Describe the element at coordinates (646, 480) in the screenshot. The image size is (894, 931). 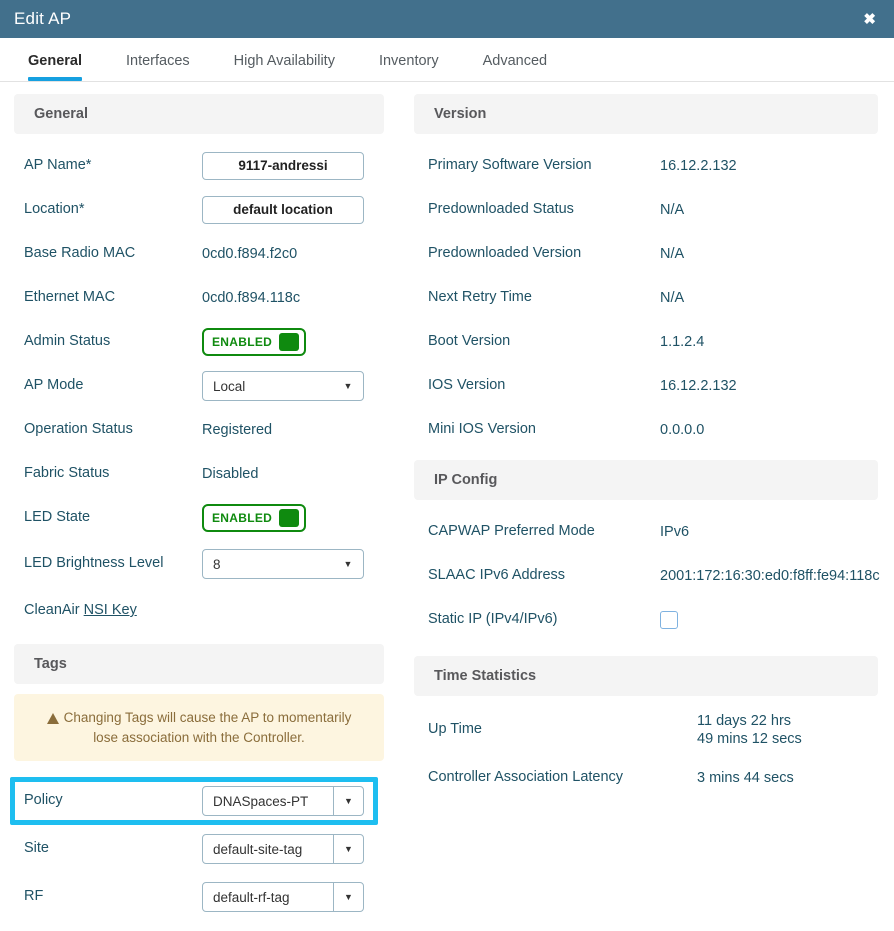
I see `section-header-ip-config: IP Config` at that location.